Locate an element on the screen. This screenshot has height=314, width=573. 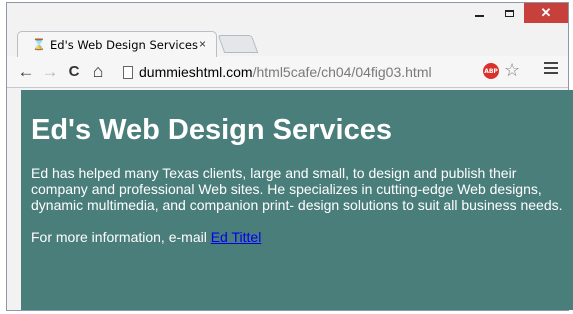
forward-button: → is located at coordinates (50, 72).